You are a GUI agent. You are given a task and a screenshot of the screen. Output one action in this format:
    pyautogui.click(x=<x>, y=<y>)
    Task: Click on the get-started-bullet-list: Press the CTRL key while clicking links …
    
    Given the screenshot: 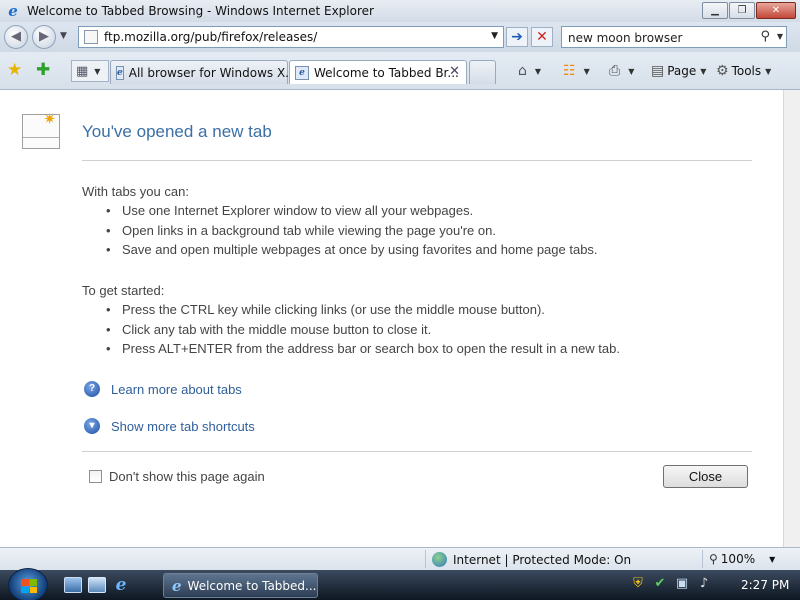 What is the action you would take?
    pyautogui.click(x=363, y=331)
    